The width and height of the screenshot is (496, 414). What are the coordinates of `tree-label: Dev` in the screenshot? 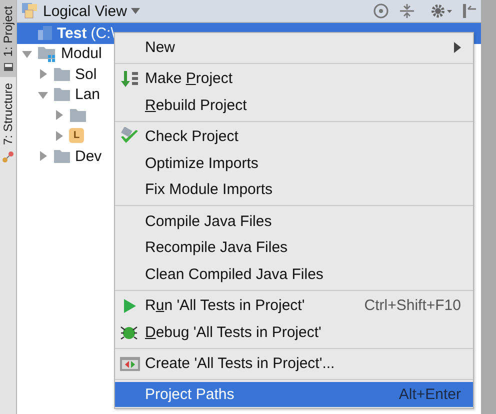 It's located at (88, 156).